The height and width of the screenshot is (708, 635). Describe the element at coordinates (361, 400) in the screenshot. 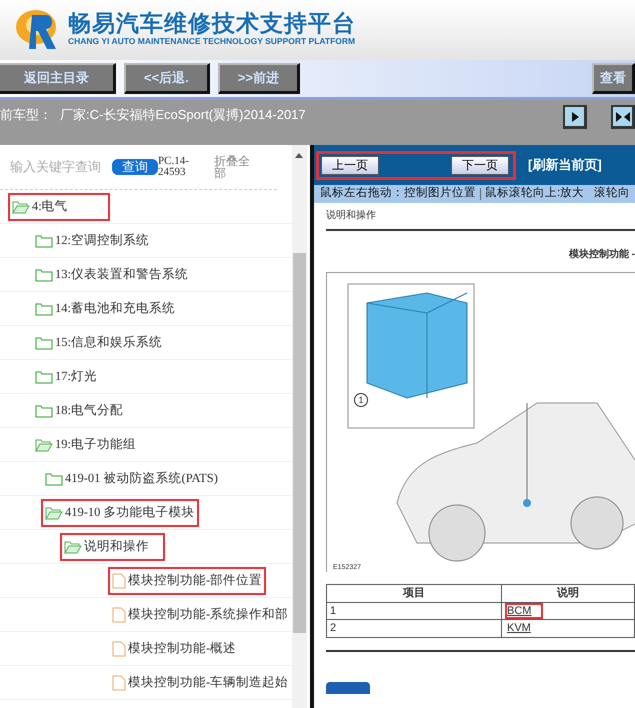

I see `callout-number: 1` at that location.